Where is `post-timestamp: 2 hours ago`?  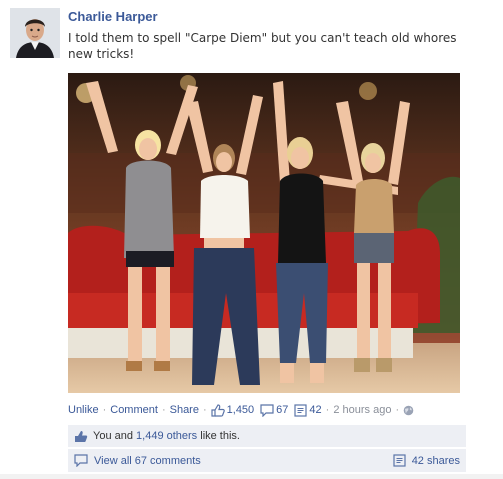 post-timestamp: 2 hours ago is located at coordinates (362, 410).